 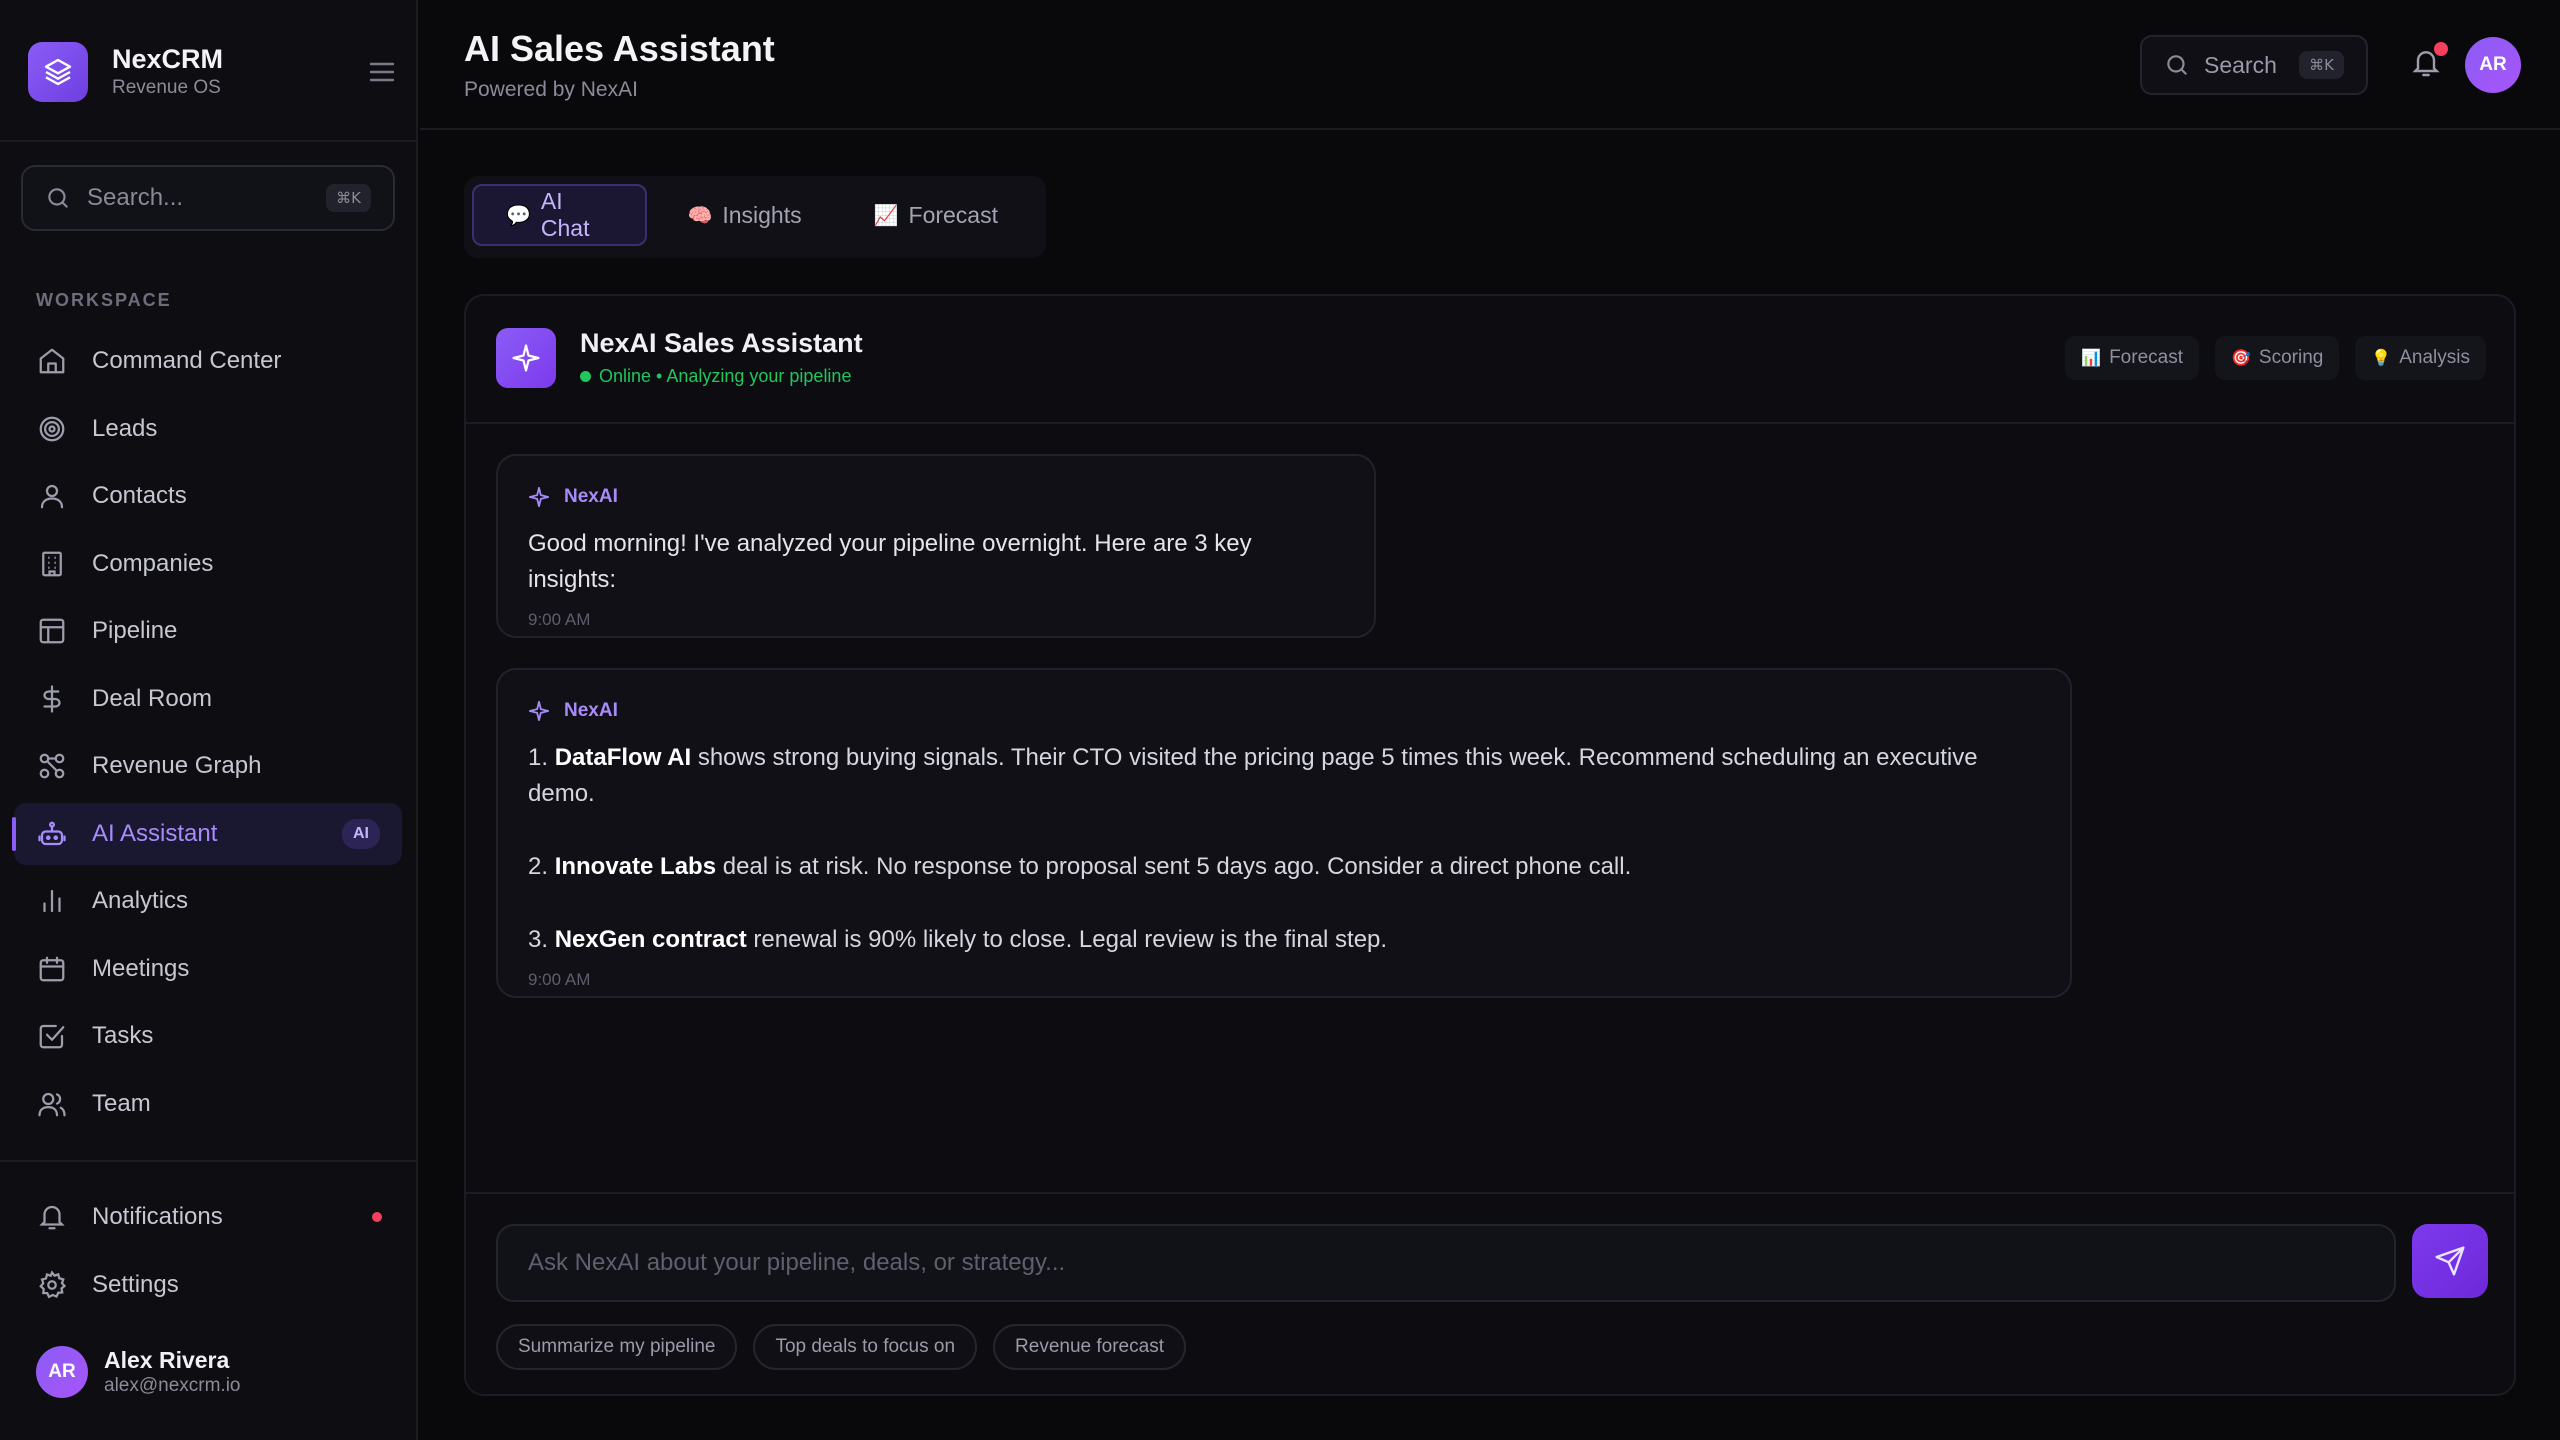 What do you see at coordinates (1461, 1263) in the screenshot?
I see `ask-input` at bounding box center [1461, 1263].